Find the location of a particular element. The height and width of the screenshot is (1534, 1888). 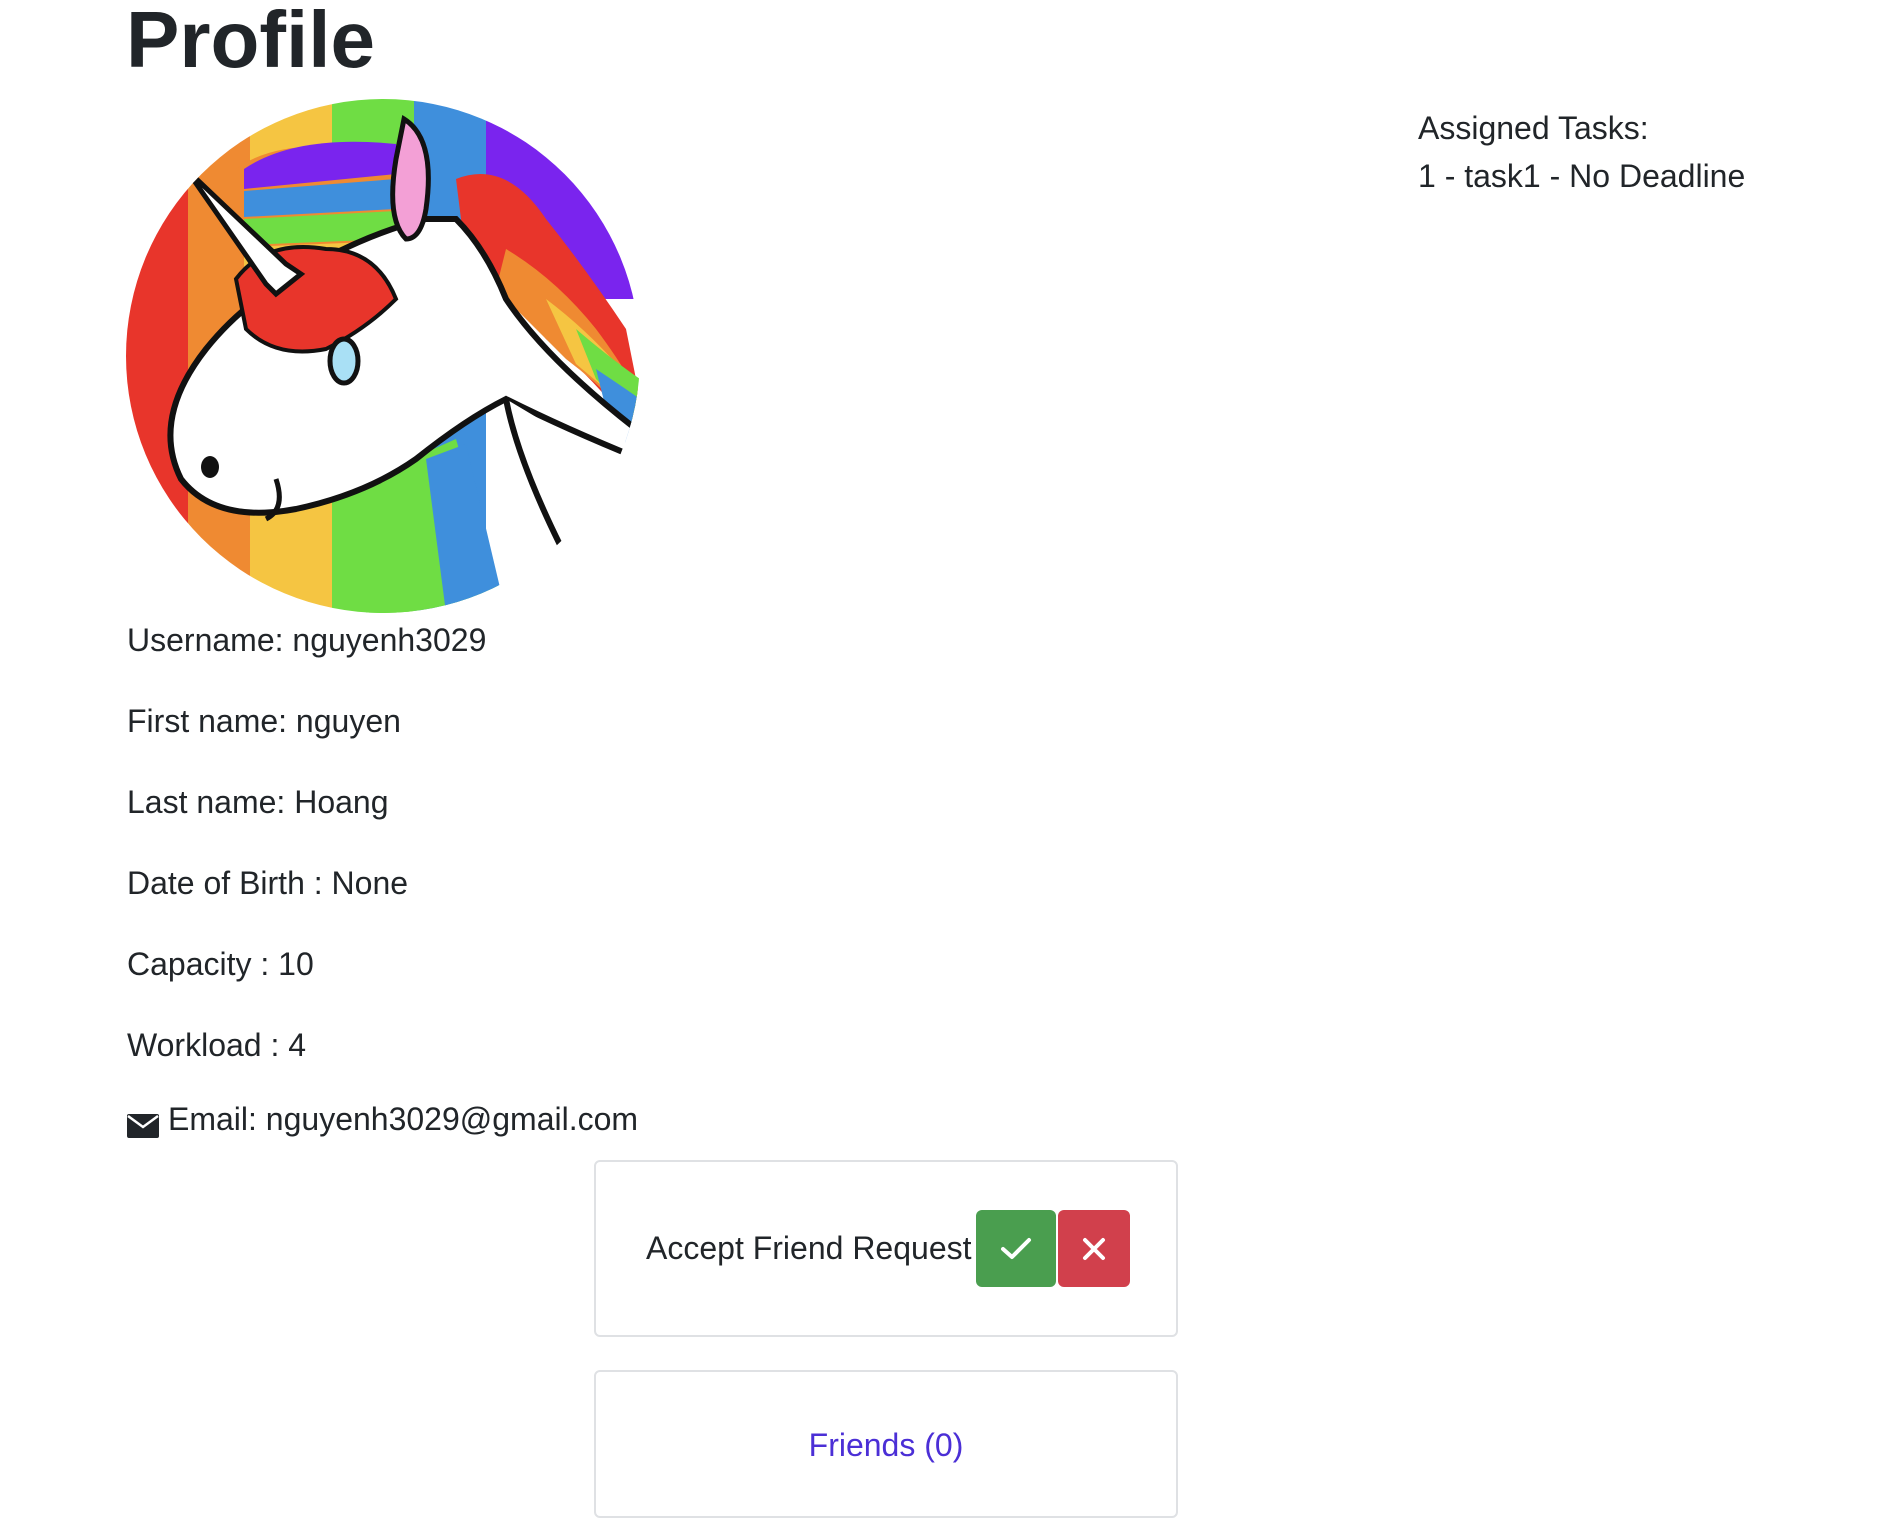

accept-request-button is located at coordinates (1016, 1248).